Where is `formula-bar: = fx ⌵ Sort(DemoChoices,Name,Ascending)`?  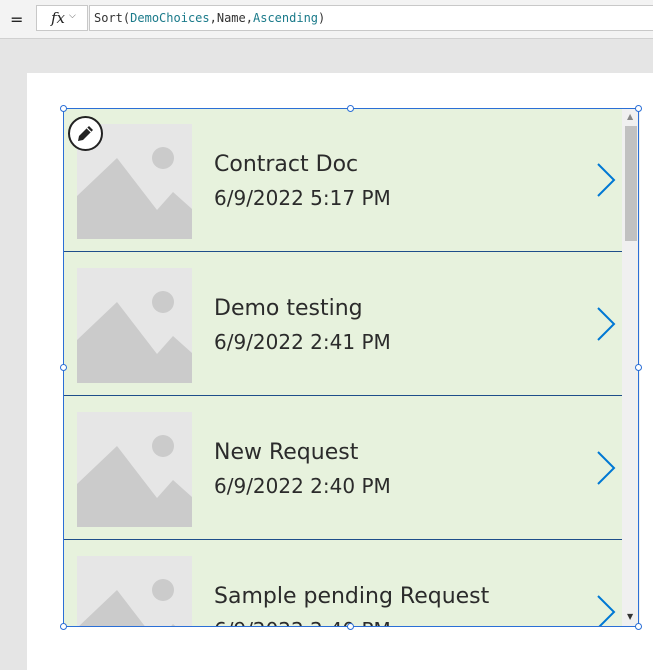
formula-bar: = fx ⌵ Sort(DemoChoices,Name,Ascending) is located at coordinates (326, 19).